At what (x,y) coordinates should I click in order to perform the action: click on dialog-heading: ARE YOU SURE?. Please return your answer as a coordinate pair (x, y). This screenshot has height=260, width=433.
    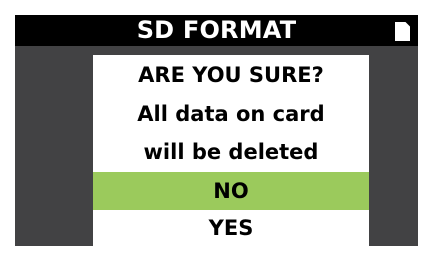
    Looking at the image, I should click on (231, 75).